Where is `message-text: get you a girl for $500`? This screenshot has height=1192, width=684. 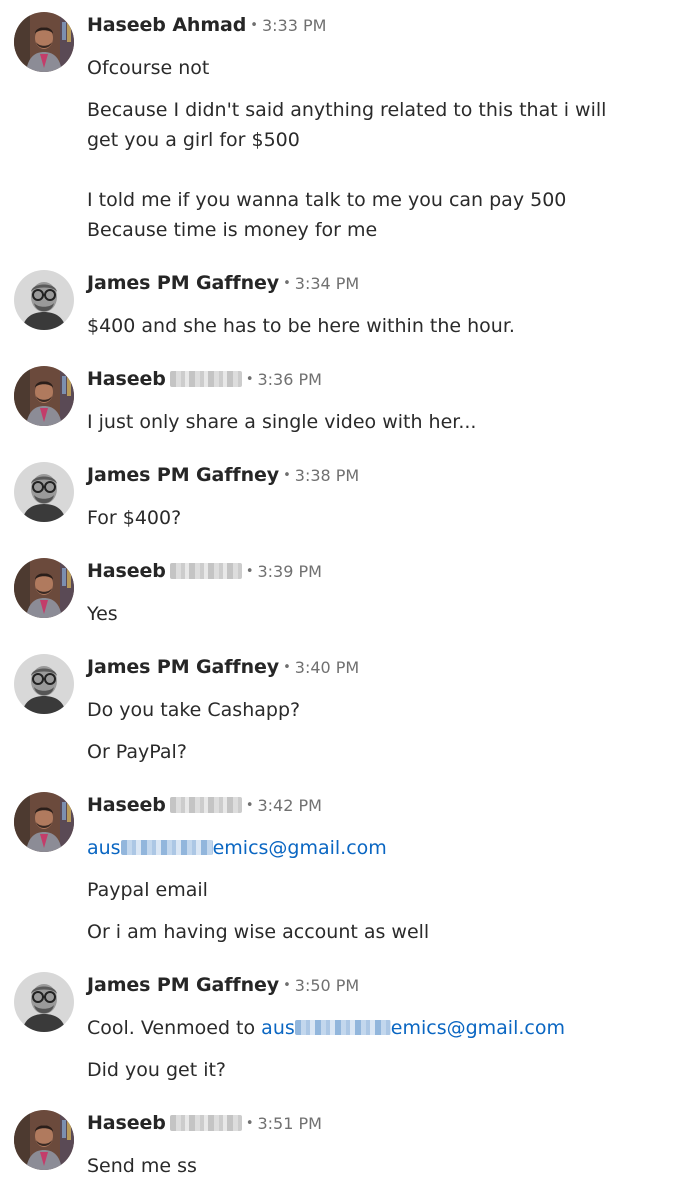 message-text: get you a girl for $500 is located at coordinates (193, 140).